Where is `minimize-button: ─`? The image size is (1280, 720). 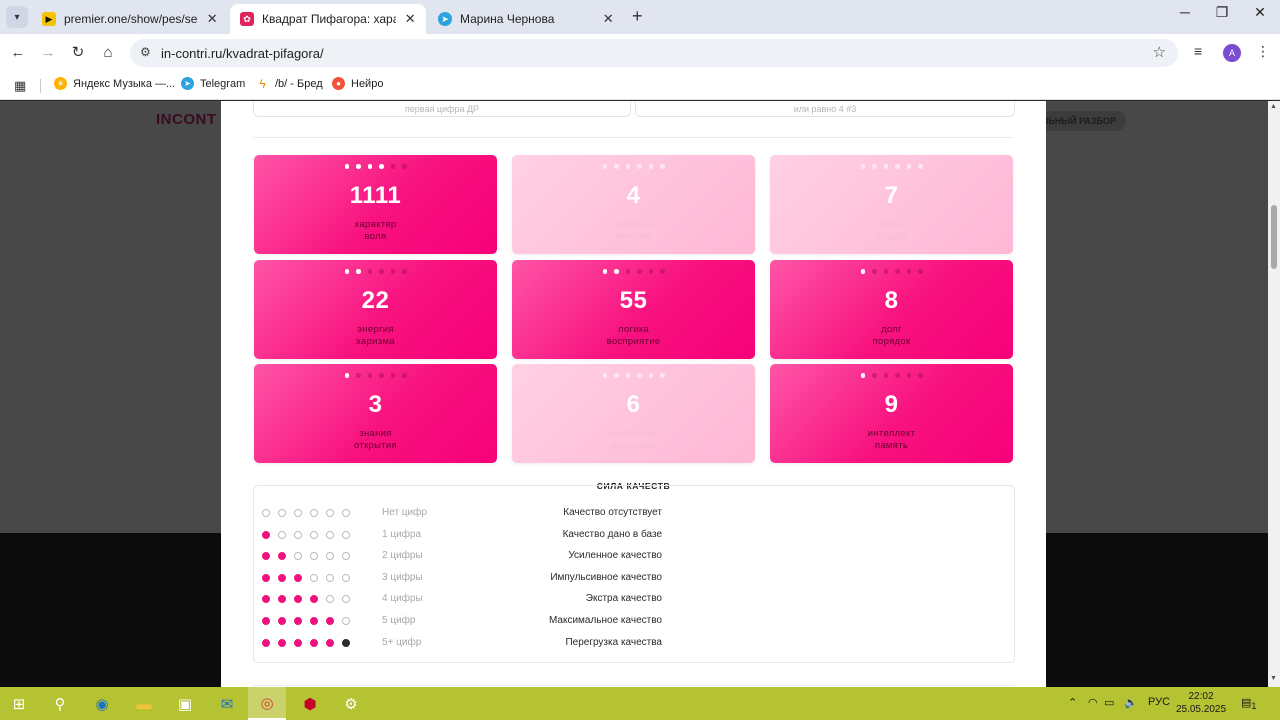 minimize-button: ─ is located at coordinates (1185, 12).